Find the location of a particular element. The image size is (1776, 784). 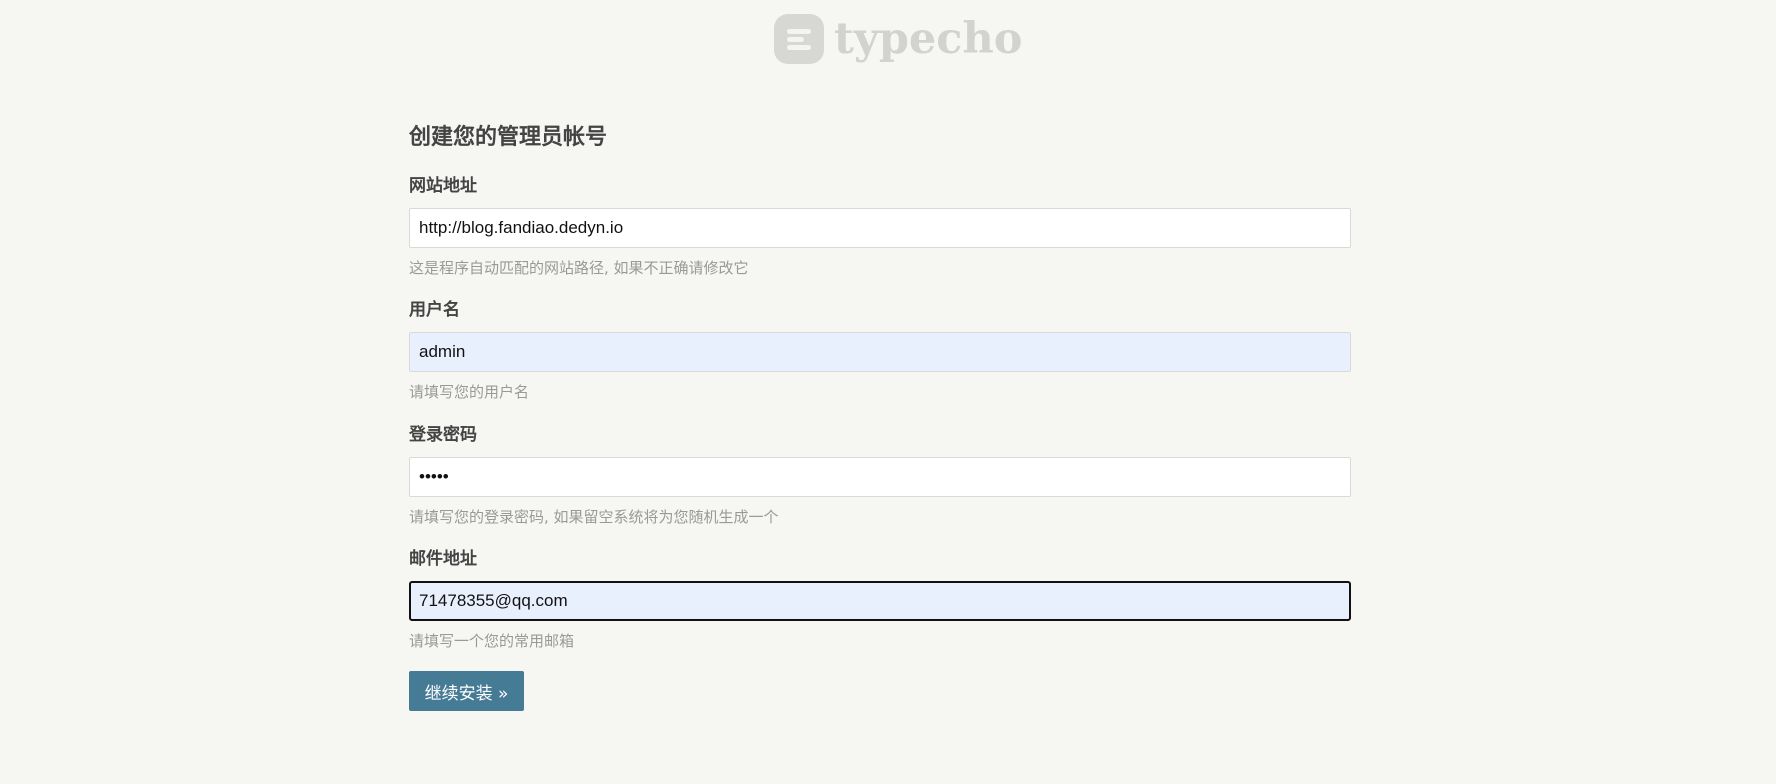

typecho-logo-icon is located at coordinates (799, 39).